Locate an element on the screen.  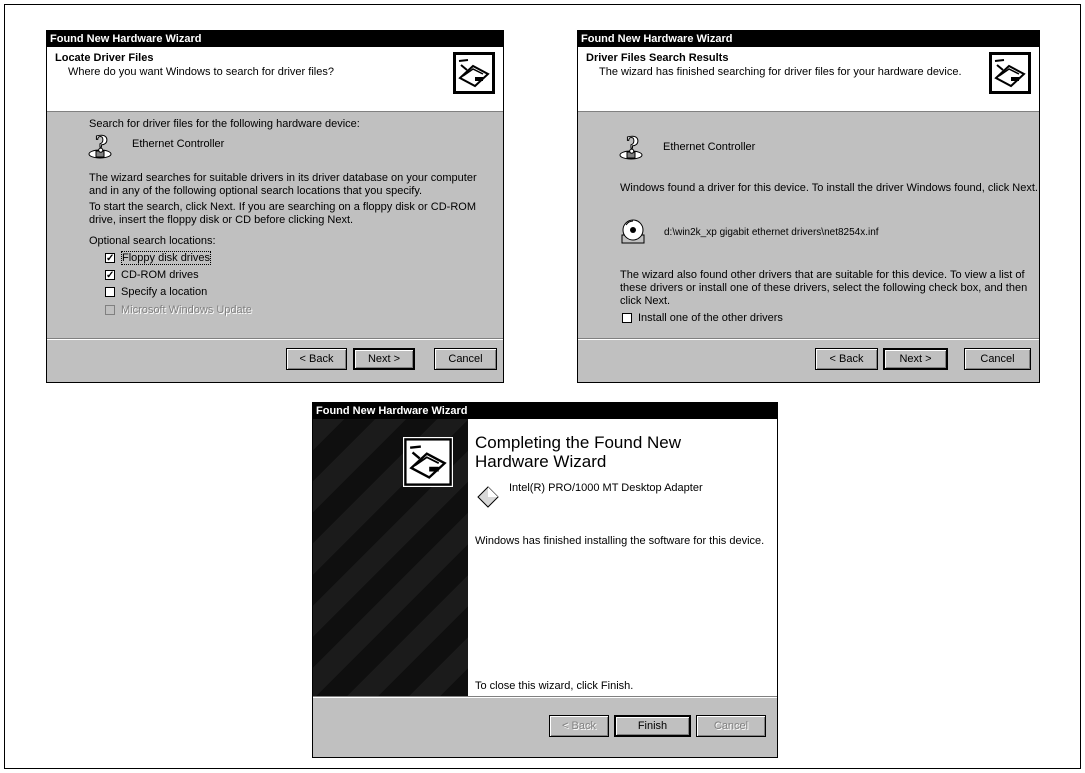
device-name: Intel(R) PRO/1000 MT Desktop Adapter is located at coordinates (606, 488).